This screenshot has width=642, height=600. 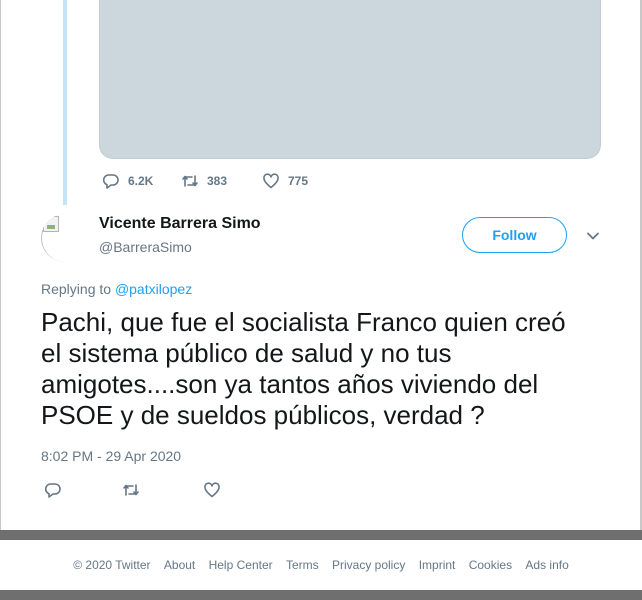 I want to click on window-left-border, so click(x=0, y=265).